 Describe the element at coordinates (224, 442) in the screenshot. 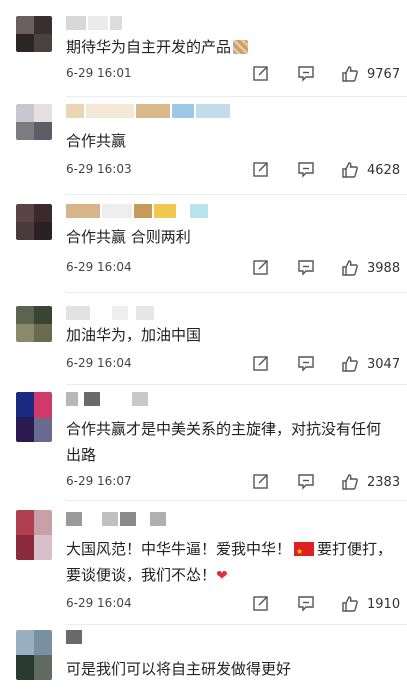

I see `comment-text: 合作共赢才是中美关系的主旋律，对抗没有任何出路` at that location.